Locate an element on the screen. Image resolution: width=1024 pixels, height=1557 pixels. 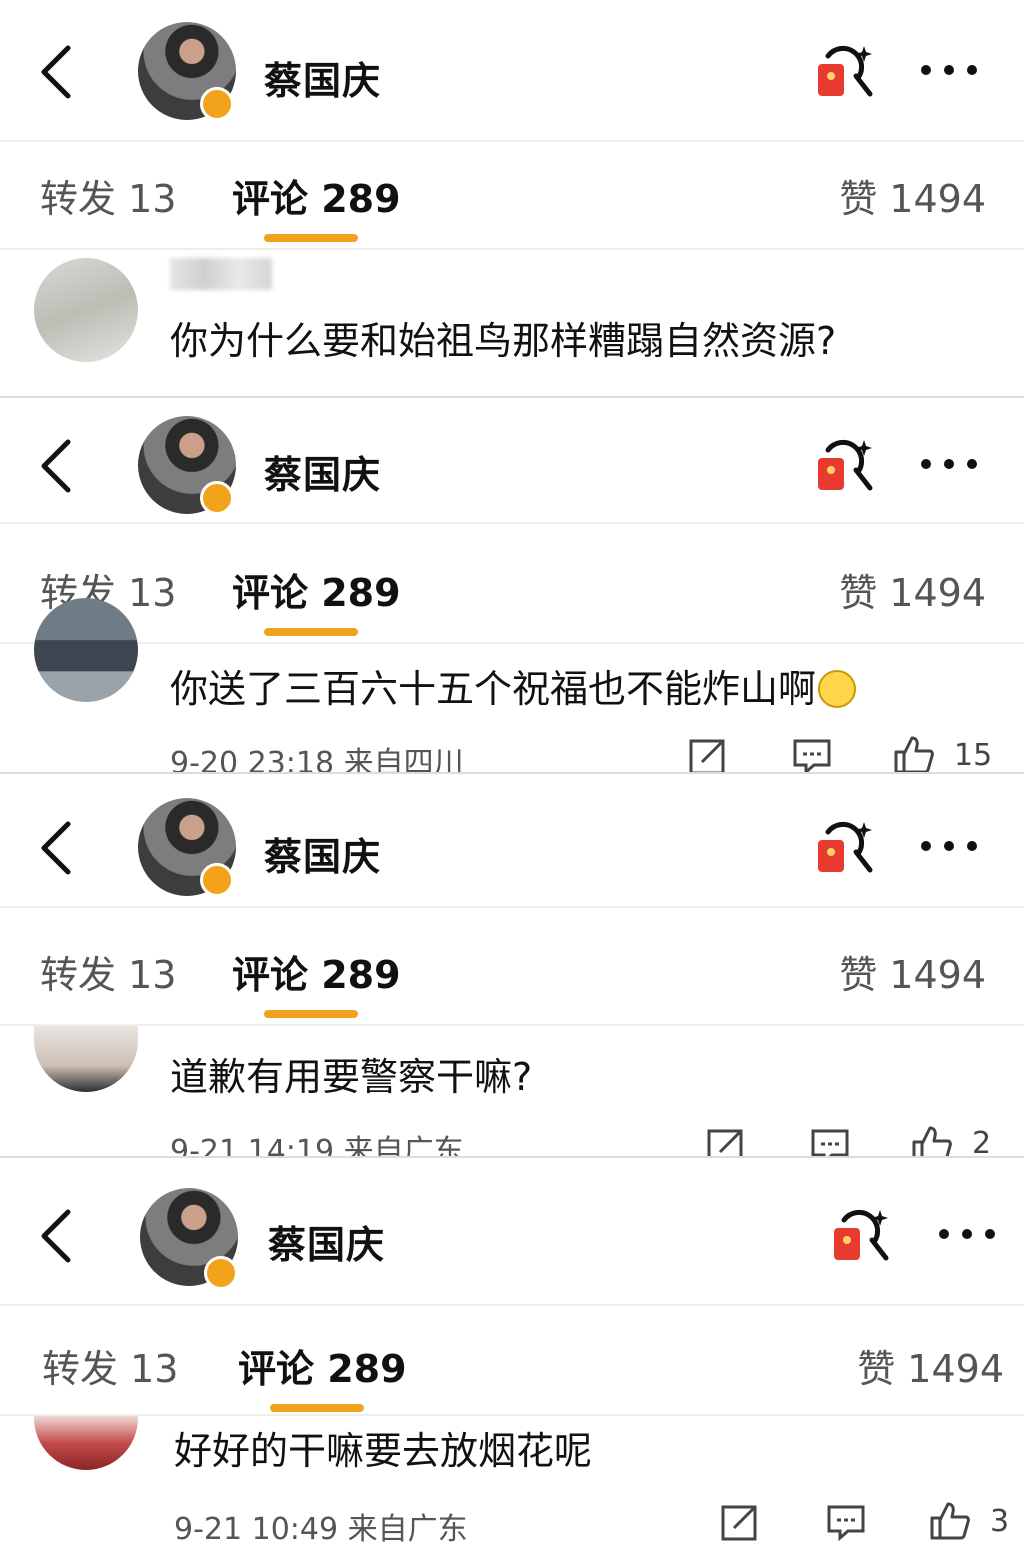
comment-meta: 9-20 23:18 来自四川 is located at coordinates (317, 760).